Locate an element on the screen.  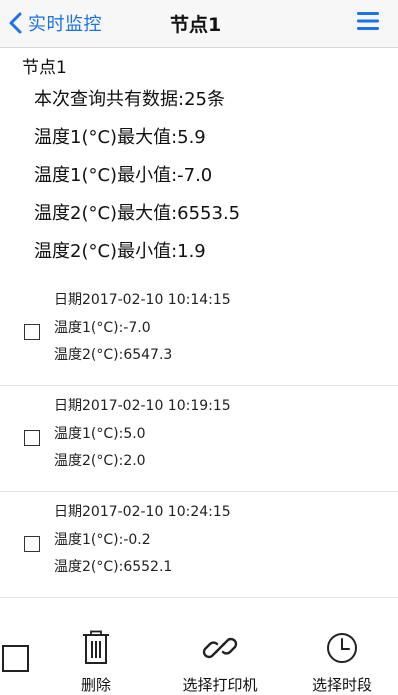
bottom-toolbar: 删除 选择打印机 选择时段 is located at coordinates (199, 652).